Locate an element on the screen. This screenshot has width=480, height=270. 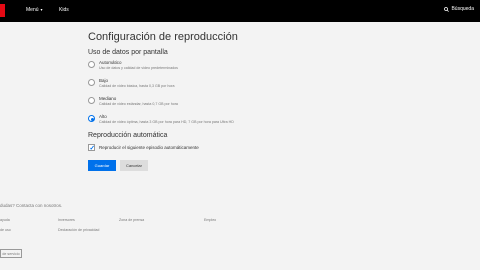
option-title: Automático is located at coordinates (110, 62).